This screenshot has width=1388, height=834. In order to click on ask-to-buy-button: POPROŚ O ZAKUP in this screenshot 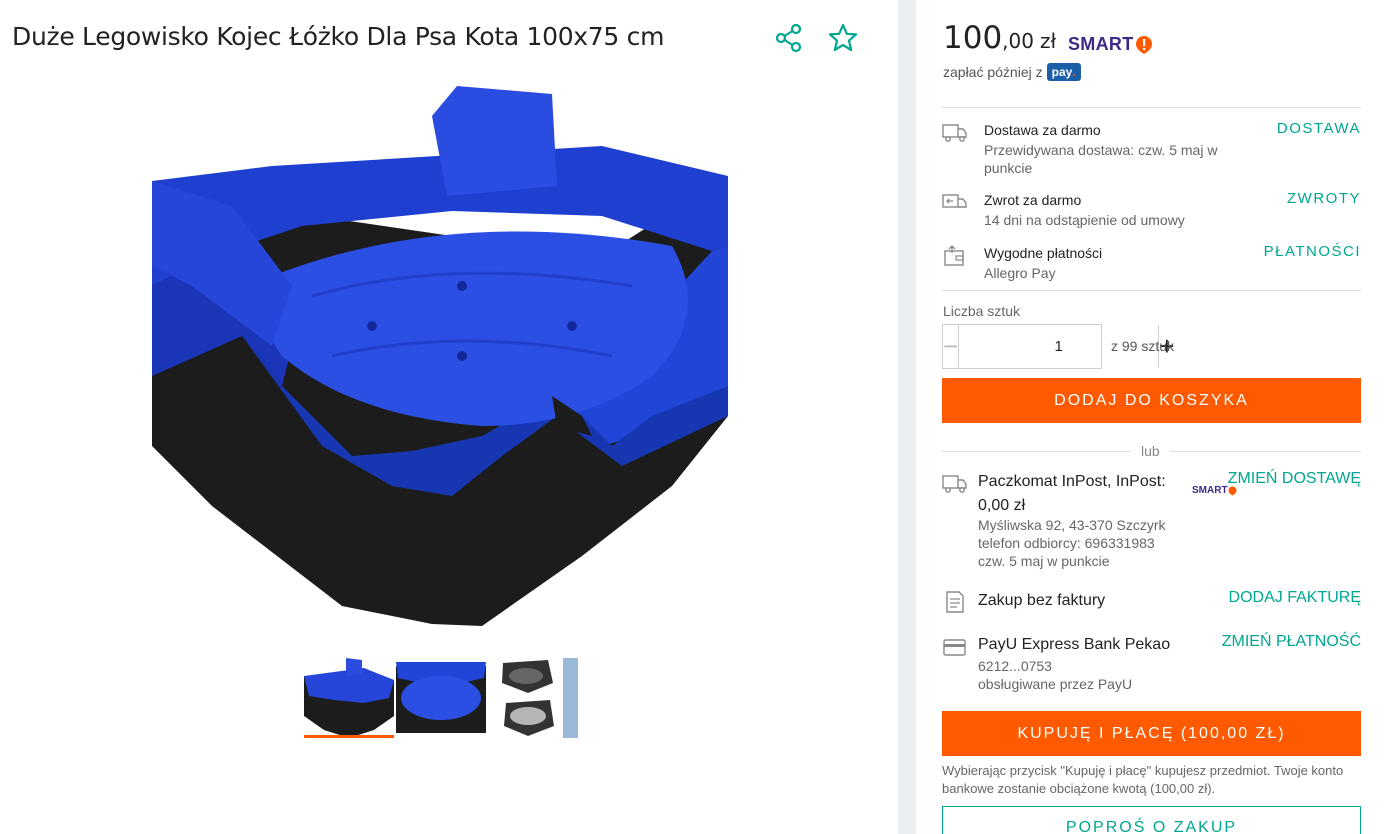, I will do `click(1151, 820)`.